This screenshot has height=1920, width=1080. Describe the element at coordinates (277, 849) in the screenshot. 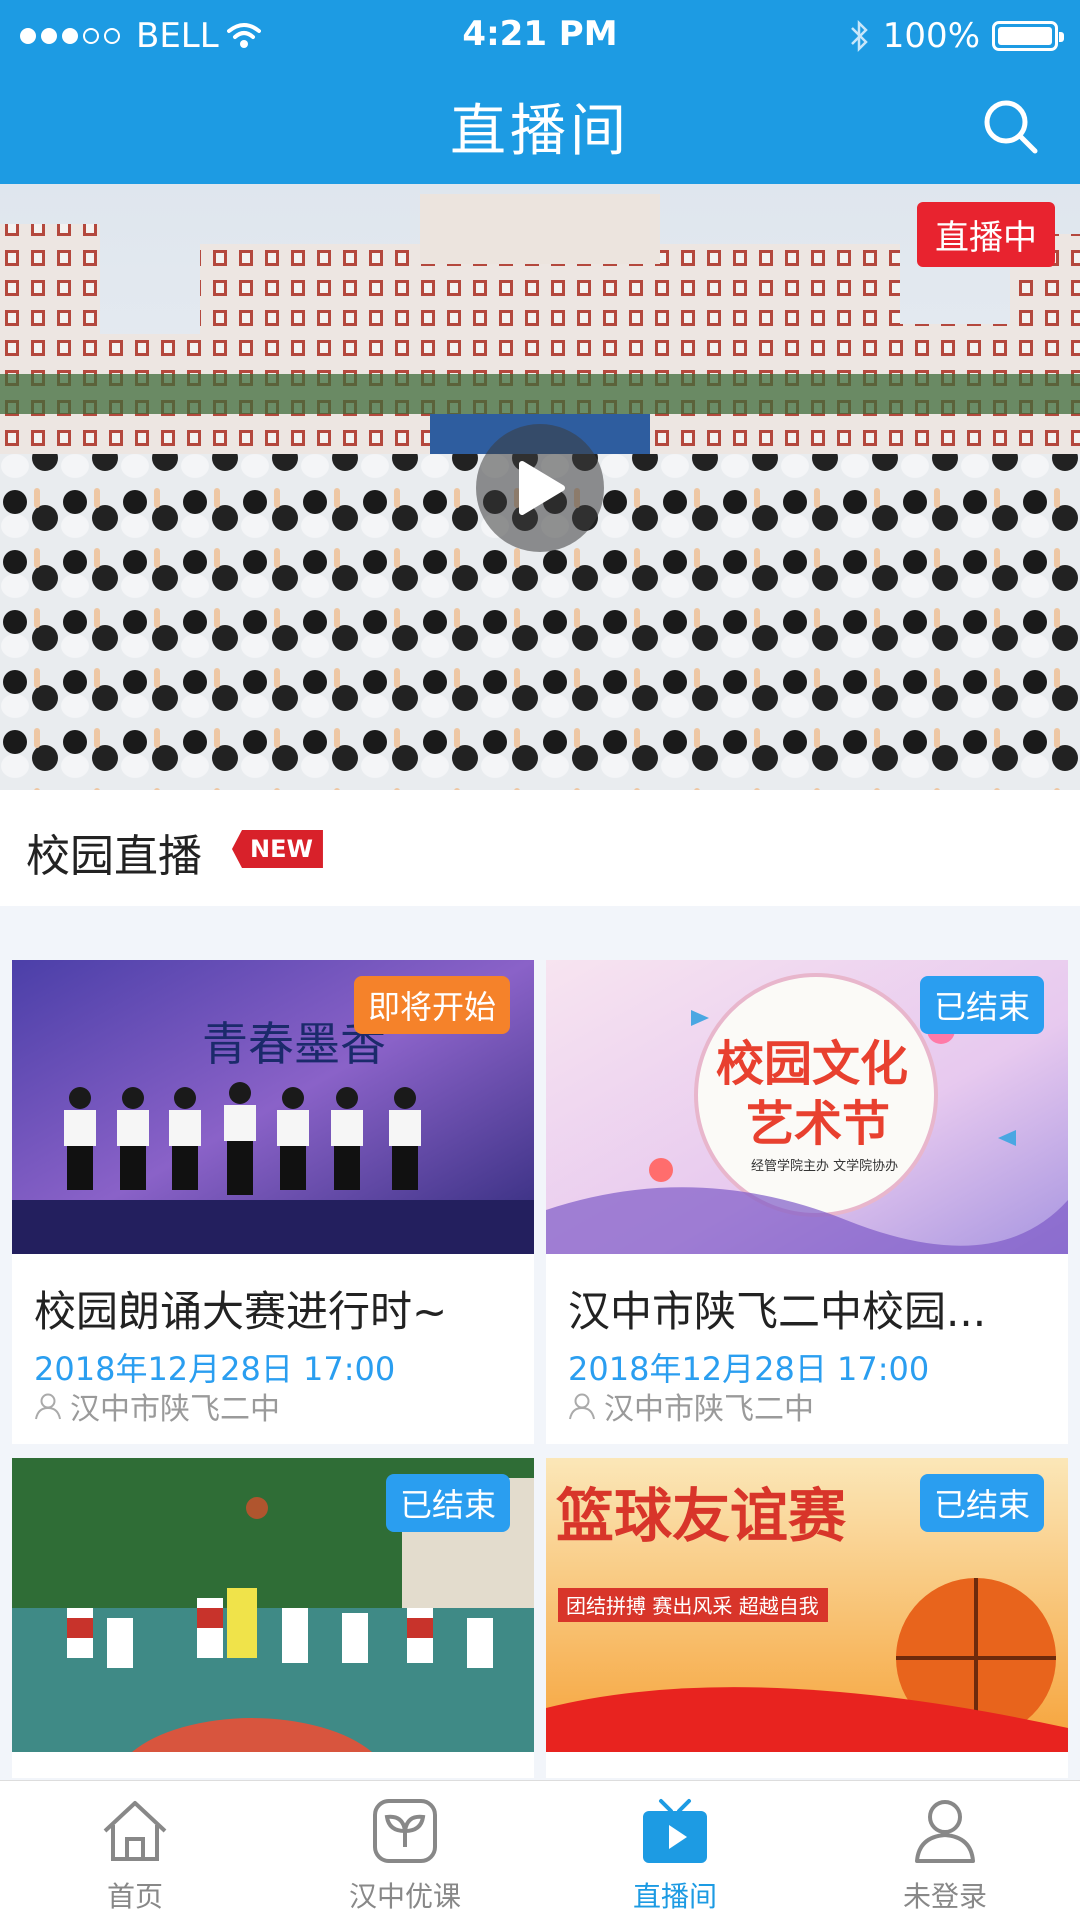

I see `new-badge: NEW` at that location.